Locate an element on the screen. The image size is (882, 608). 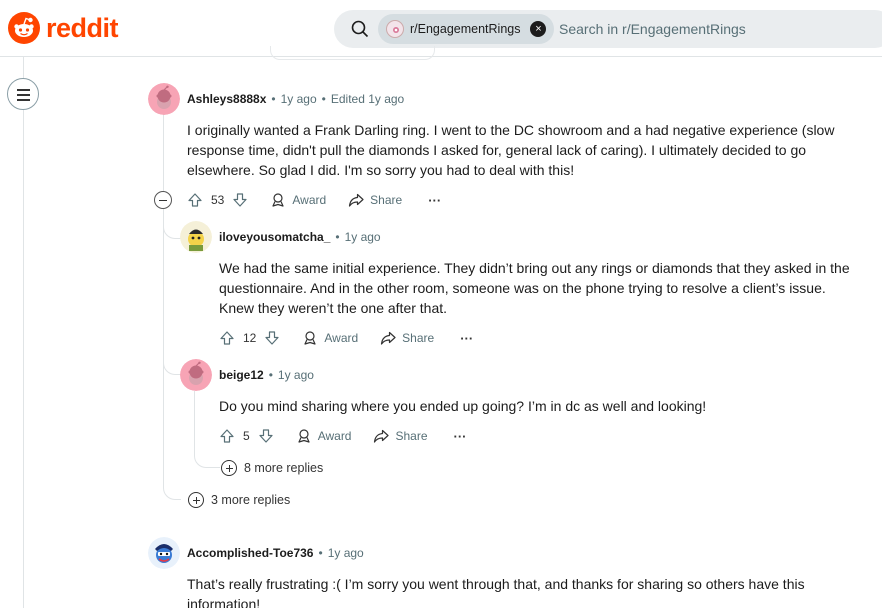
reddit-logo: reddit is located at coordinates (63, 28).